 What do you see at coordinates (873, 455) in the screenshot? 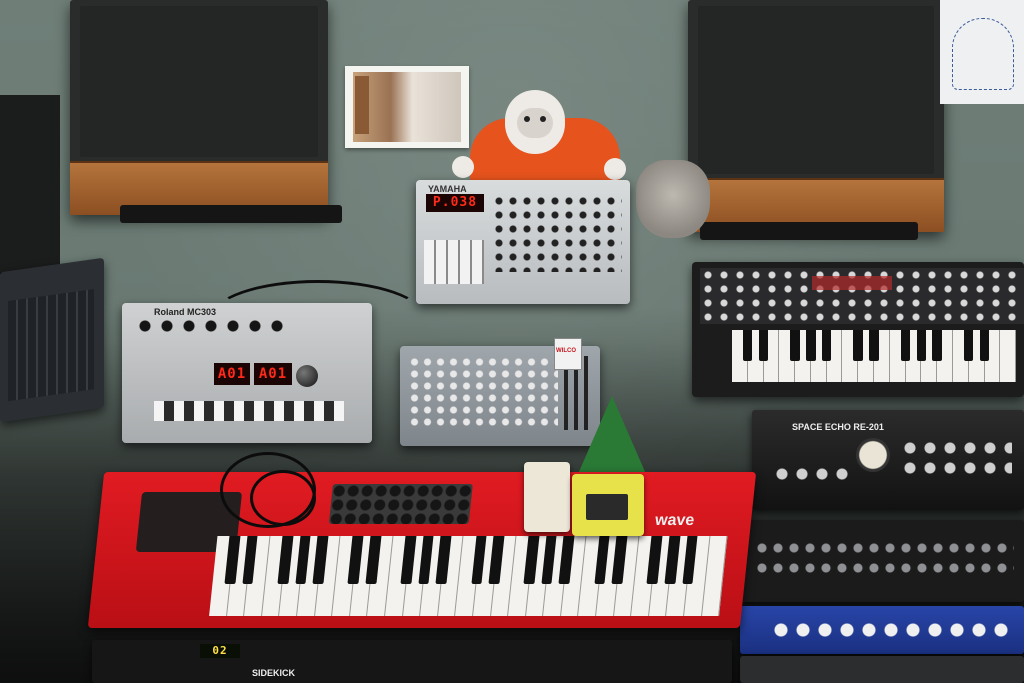
I see `echo-vu-meter` at bounding box center [873, 455].